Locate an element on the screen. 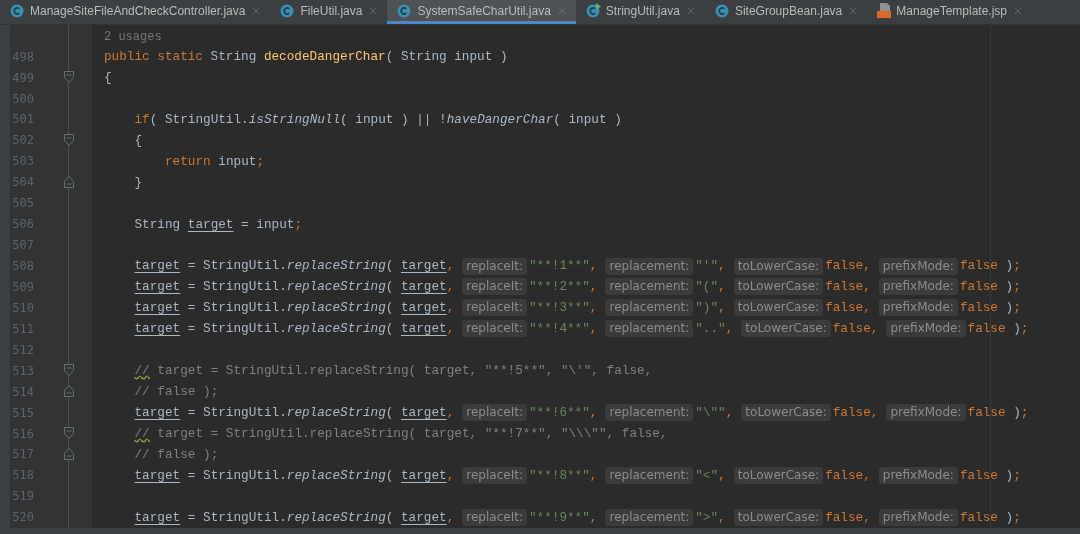 The width and height of the screenshot is (1080, 534). class-icon is located at coordinates (722, 11).